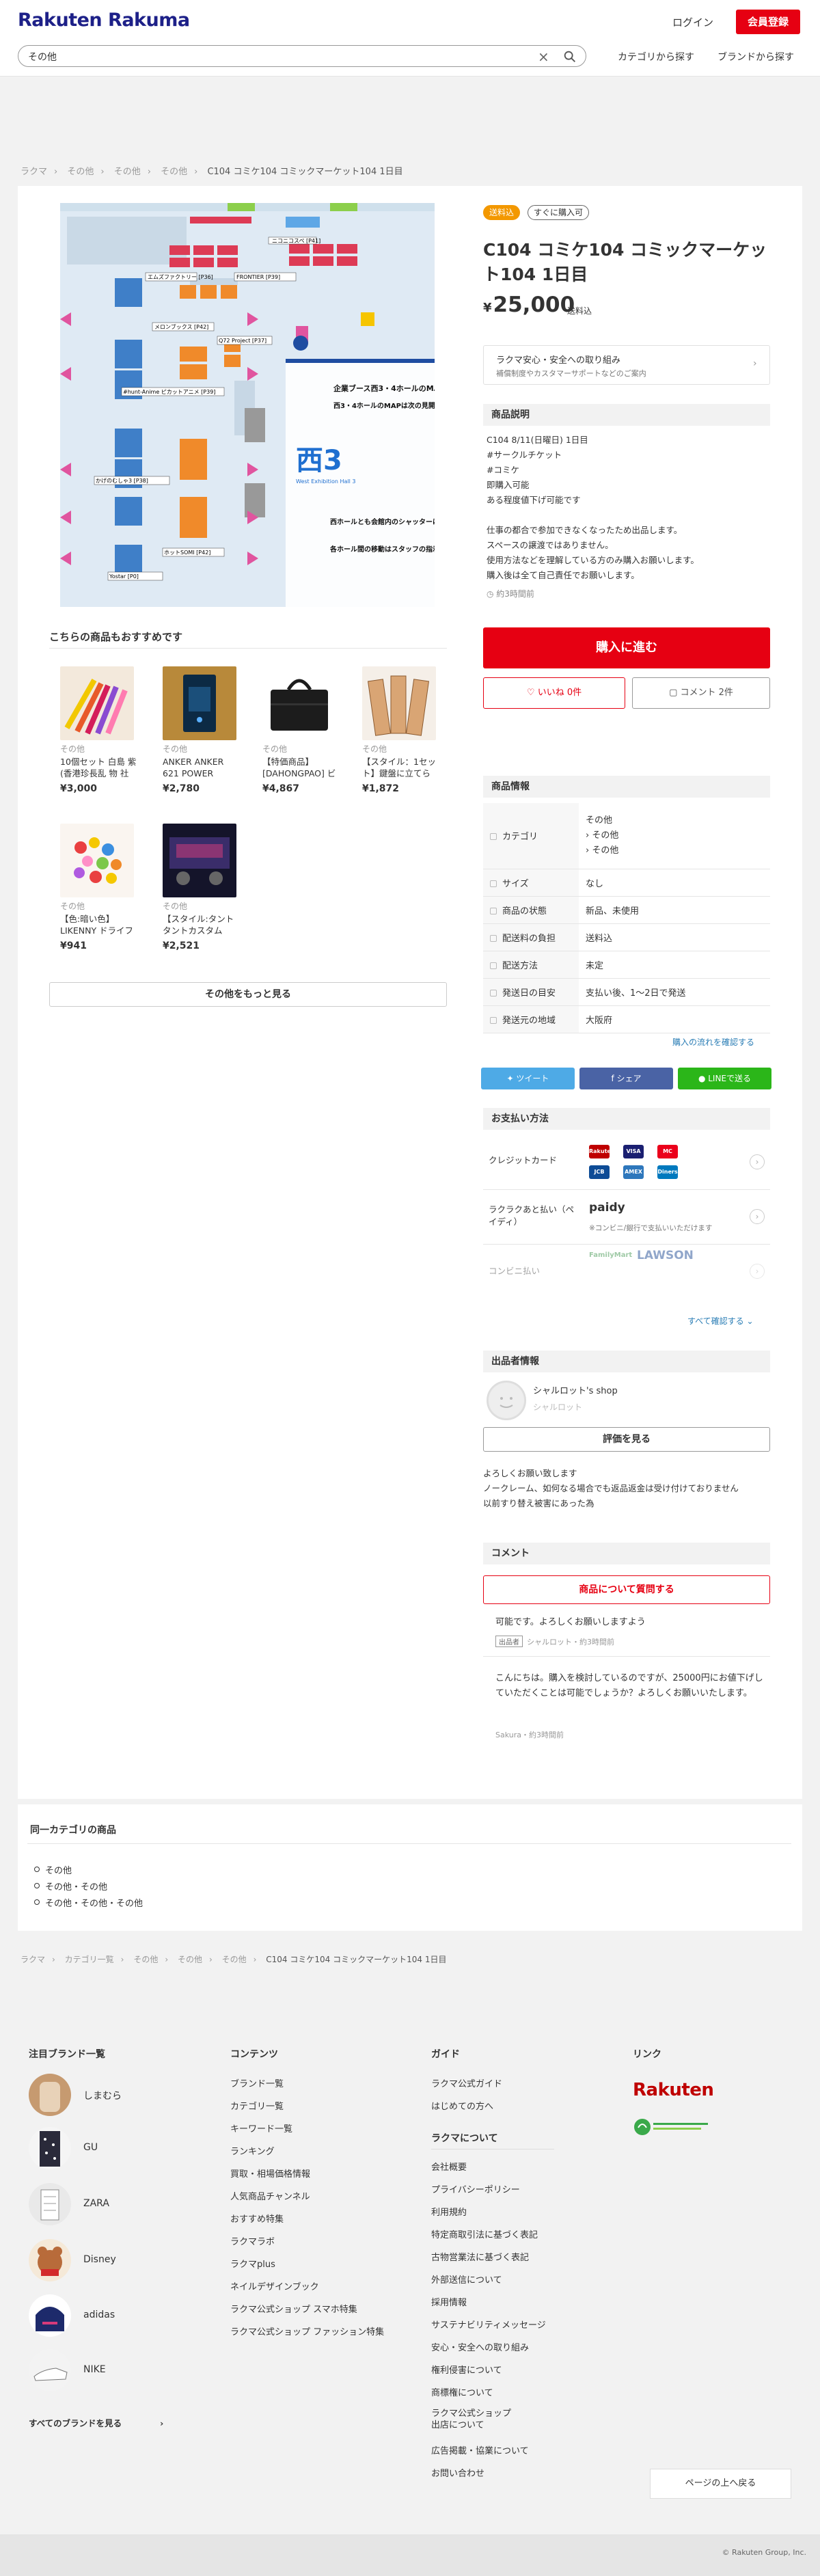  Describe the element at coordinates (626, 648) in the screenshot. I see `purchase-button: 購入に進む` at that location.